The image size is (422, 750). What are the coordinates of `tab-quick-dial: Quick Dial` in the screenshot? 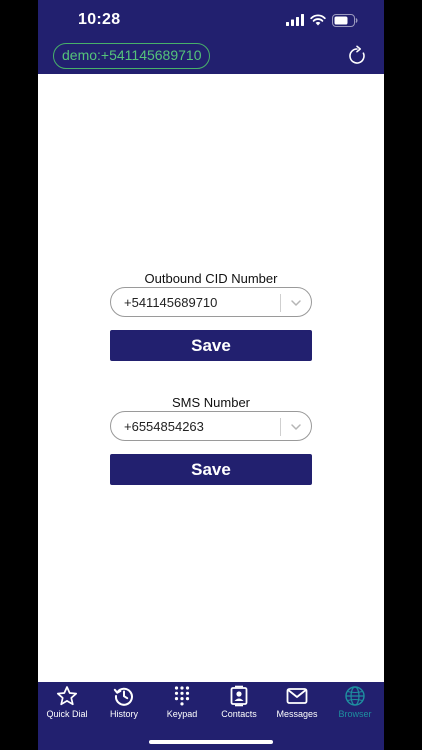 It's located at (67, 705).